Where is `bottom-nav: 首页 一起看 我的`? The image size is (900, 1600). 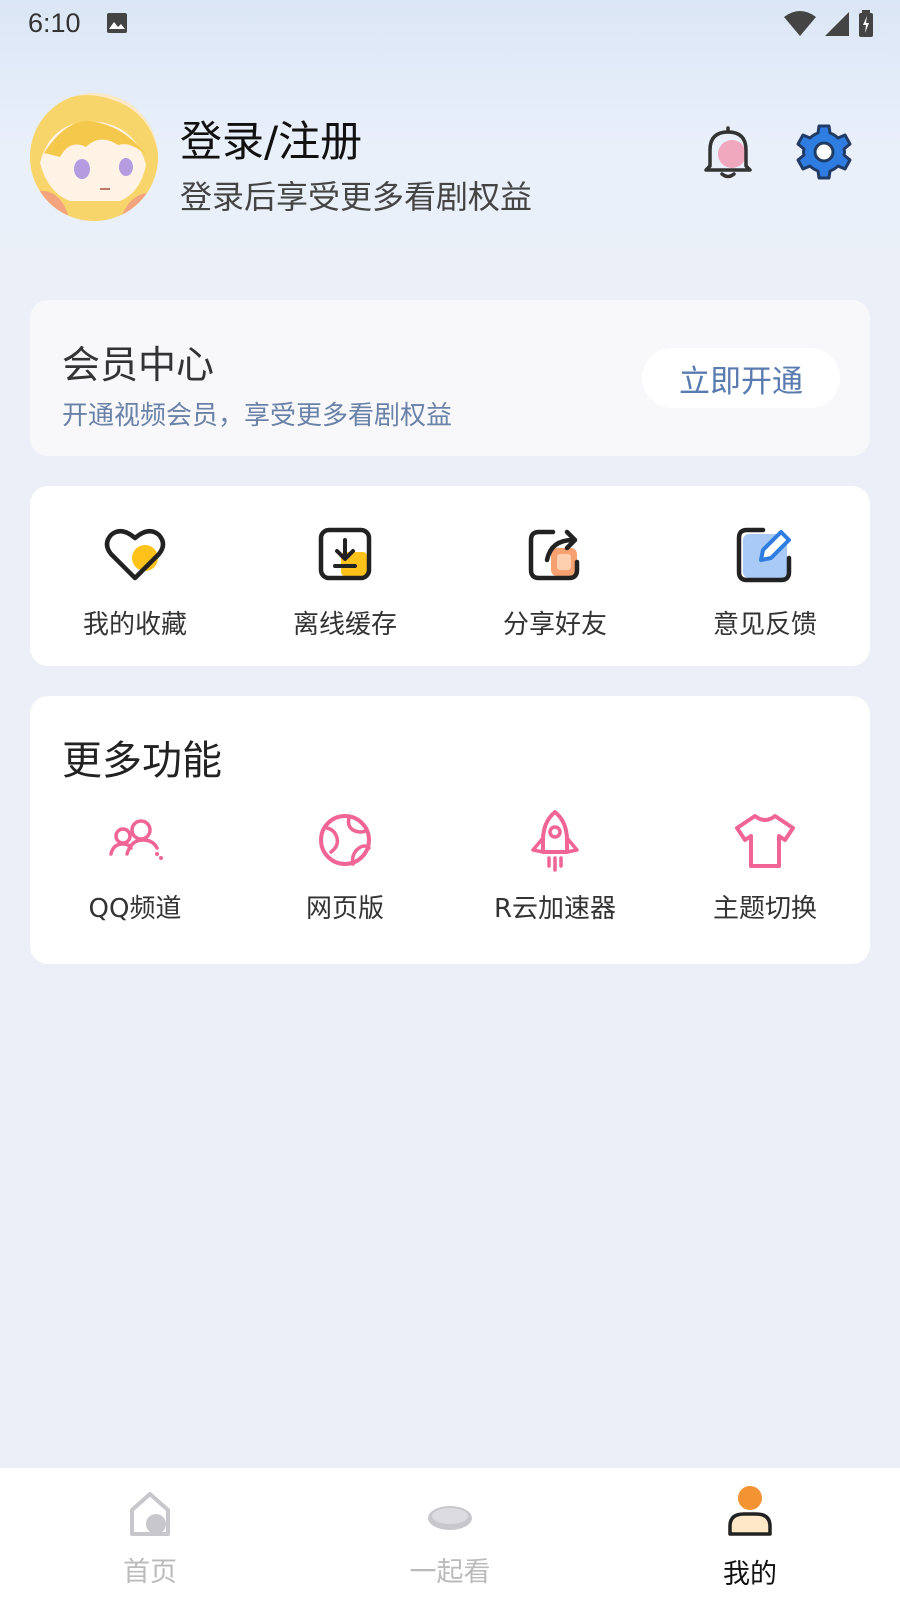
bottom-nav: 首页 一起看 我的 is located at coordinates (450, 1534).